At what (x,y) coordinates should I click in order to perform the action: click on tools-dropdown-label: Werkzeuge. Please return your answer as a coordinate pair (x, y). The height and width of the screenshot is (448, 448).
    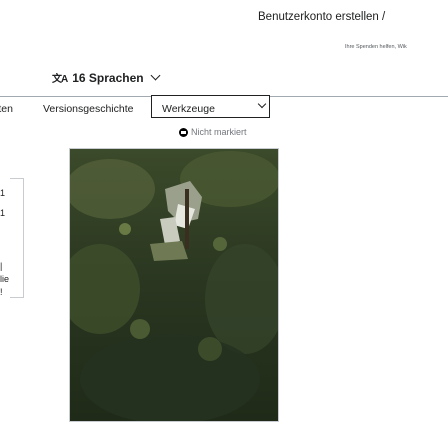
    Looking at the image, I should click on (188, 109).